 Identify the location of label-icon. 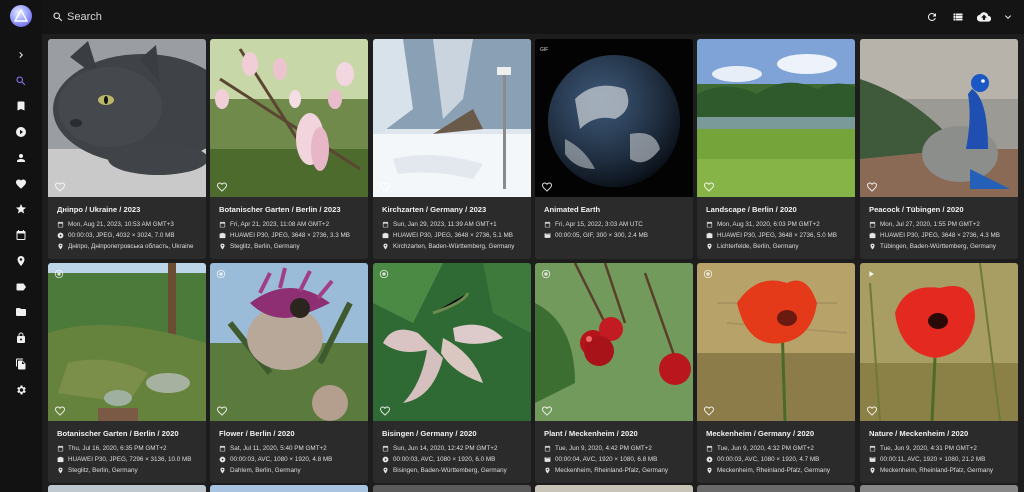
(21, 287).